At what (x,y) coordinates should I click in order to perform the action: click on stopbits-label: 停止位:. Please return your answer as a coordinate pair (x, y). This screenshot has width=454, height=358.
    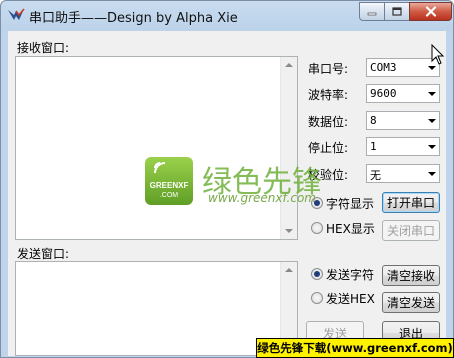
    Looking at the image, I should click on (328, 148).